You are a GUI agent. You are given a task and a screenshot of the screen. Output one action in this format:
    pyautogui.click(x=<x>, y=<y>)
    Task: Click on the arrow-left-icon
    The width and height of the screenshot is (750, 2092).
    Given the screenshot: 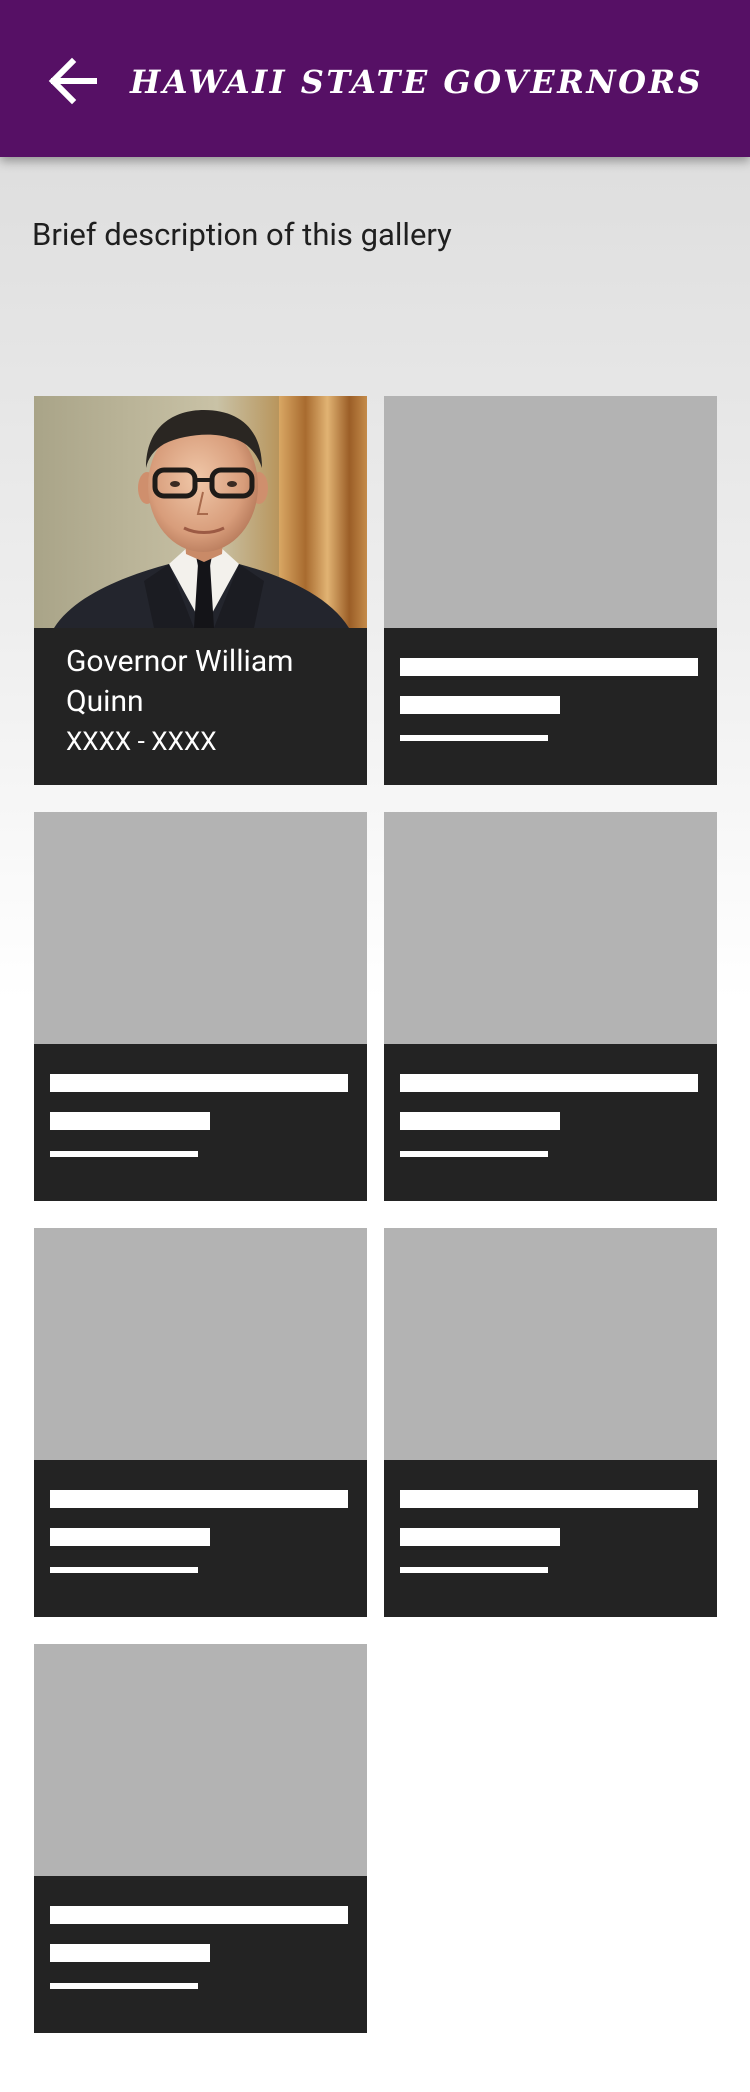 What is the action you would take?
    pyautogui.click(x=72, y=81)
    